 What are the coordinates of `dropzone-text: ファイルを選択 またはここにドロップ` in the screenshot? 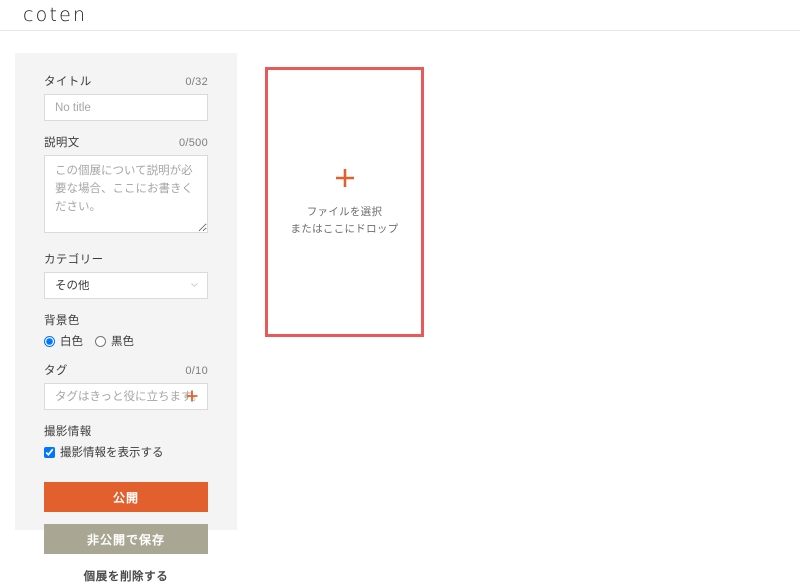 It's located at (345, 221).